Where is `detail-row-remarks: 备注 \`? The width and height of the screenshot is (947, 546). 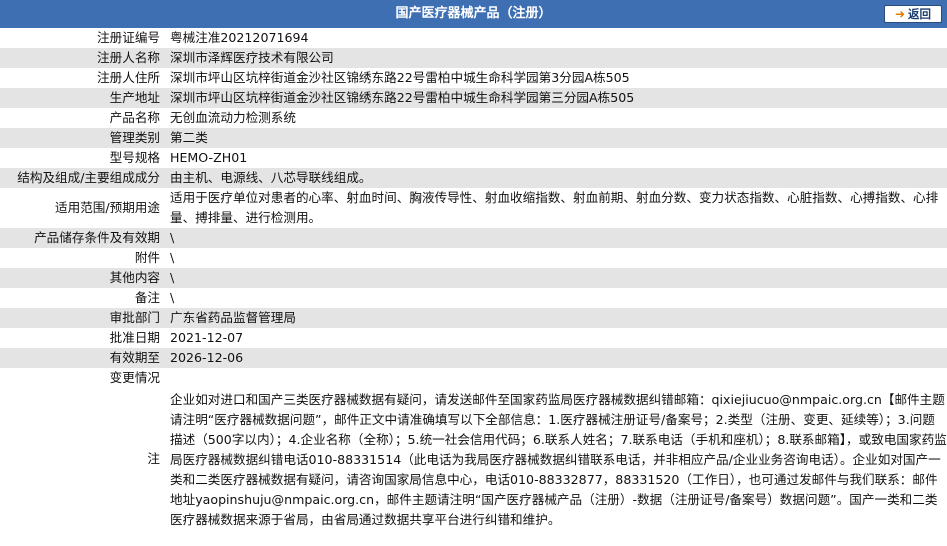 detail-row-remarks: 备注 \ is located at coordinates (473, 298).